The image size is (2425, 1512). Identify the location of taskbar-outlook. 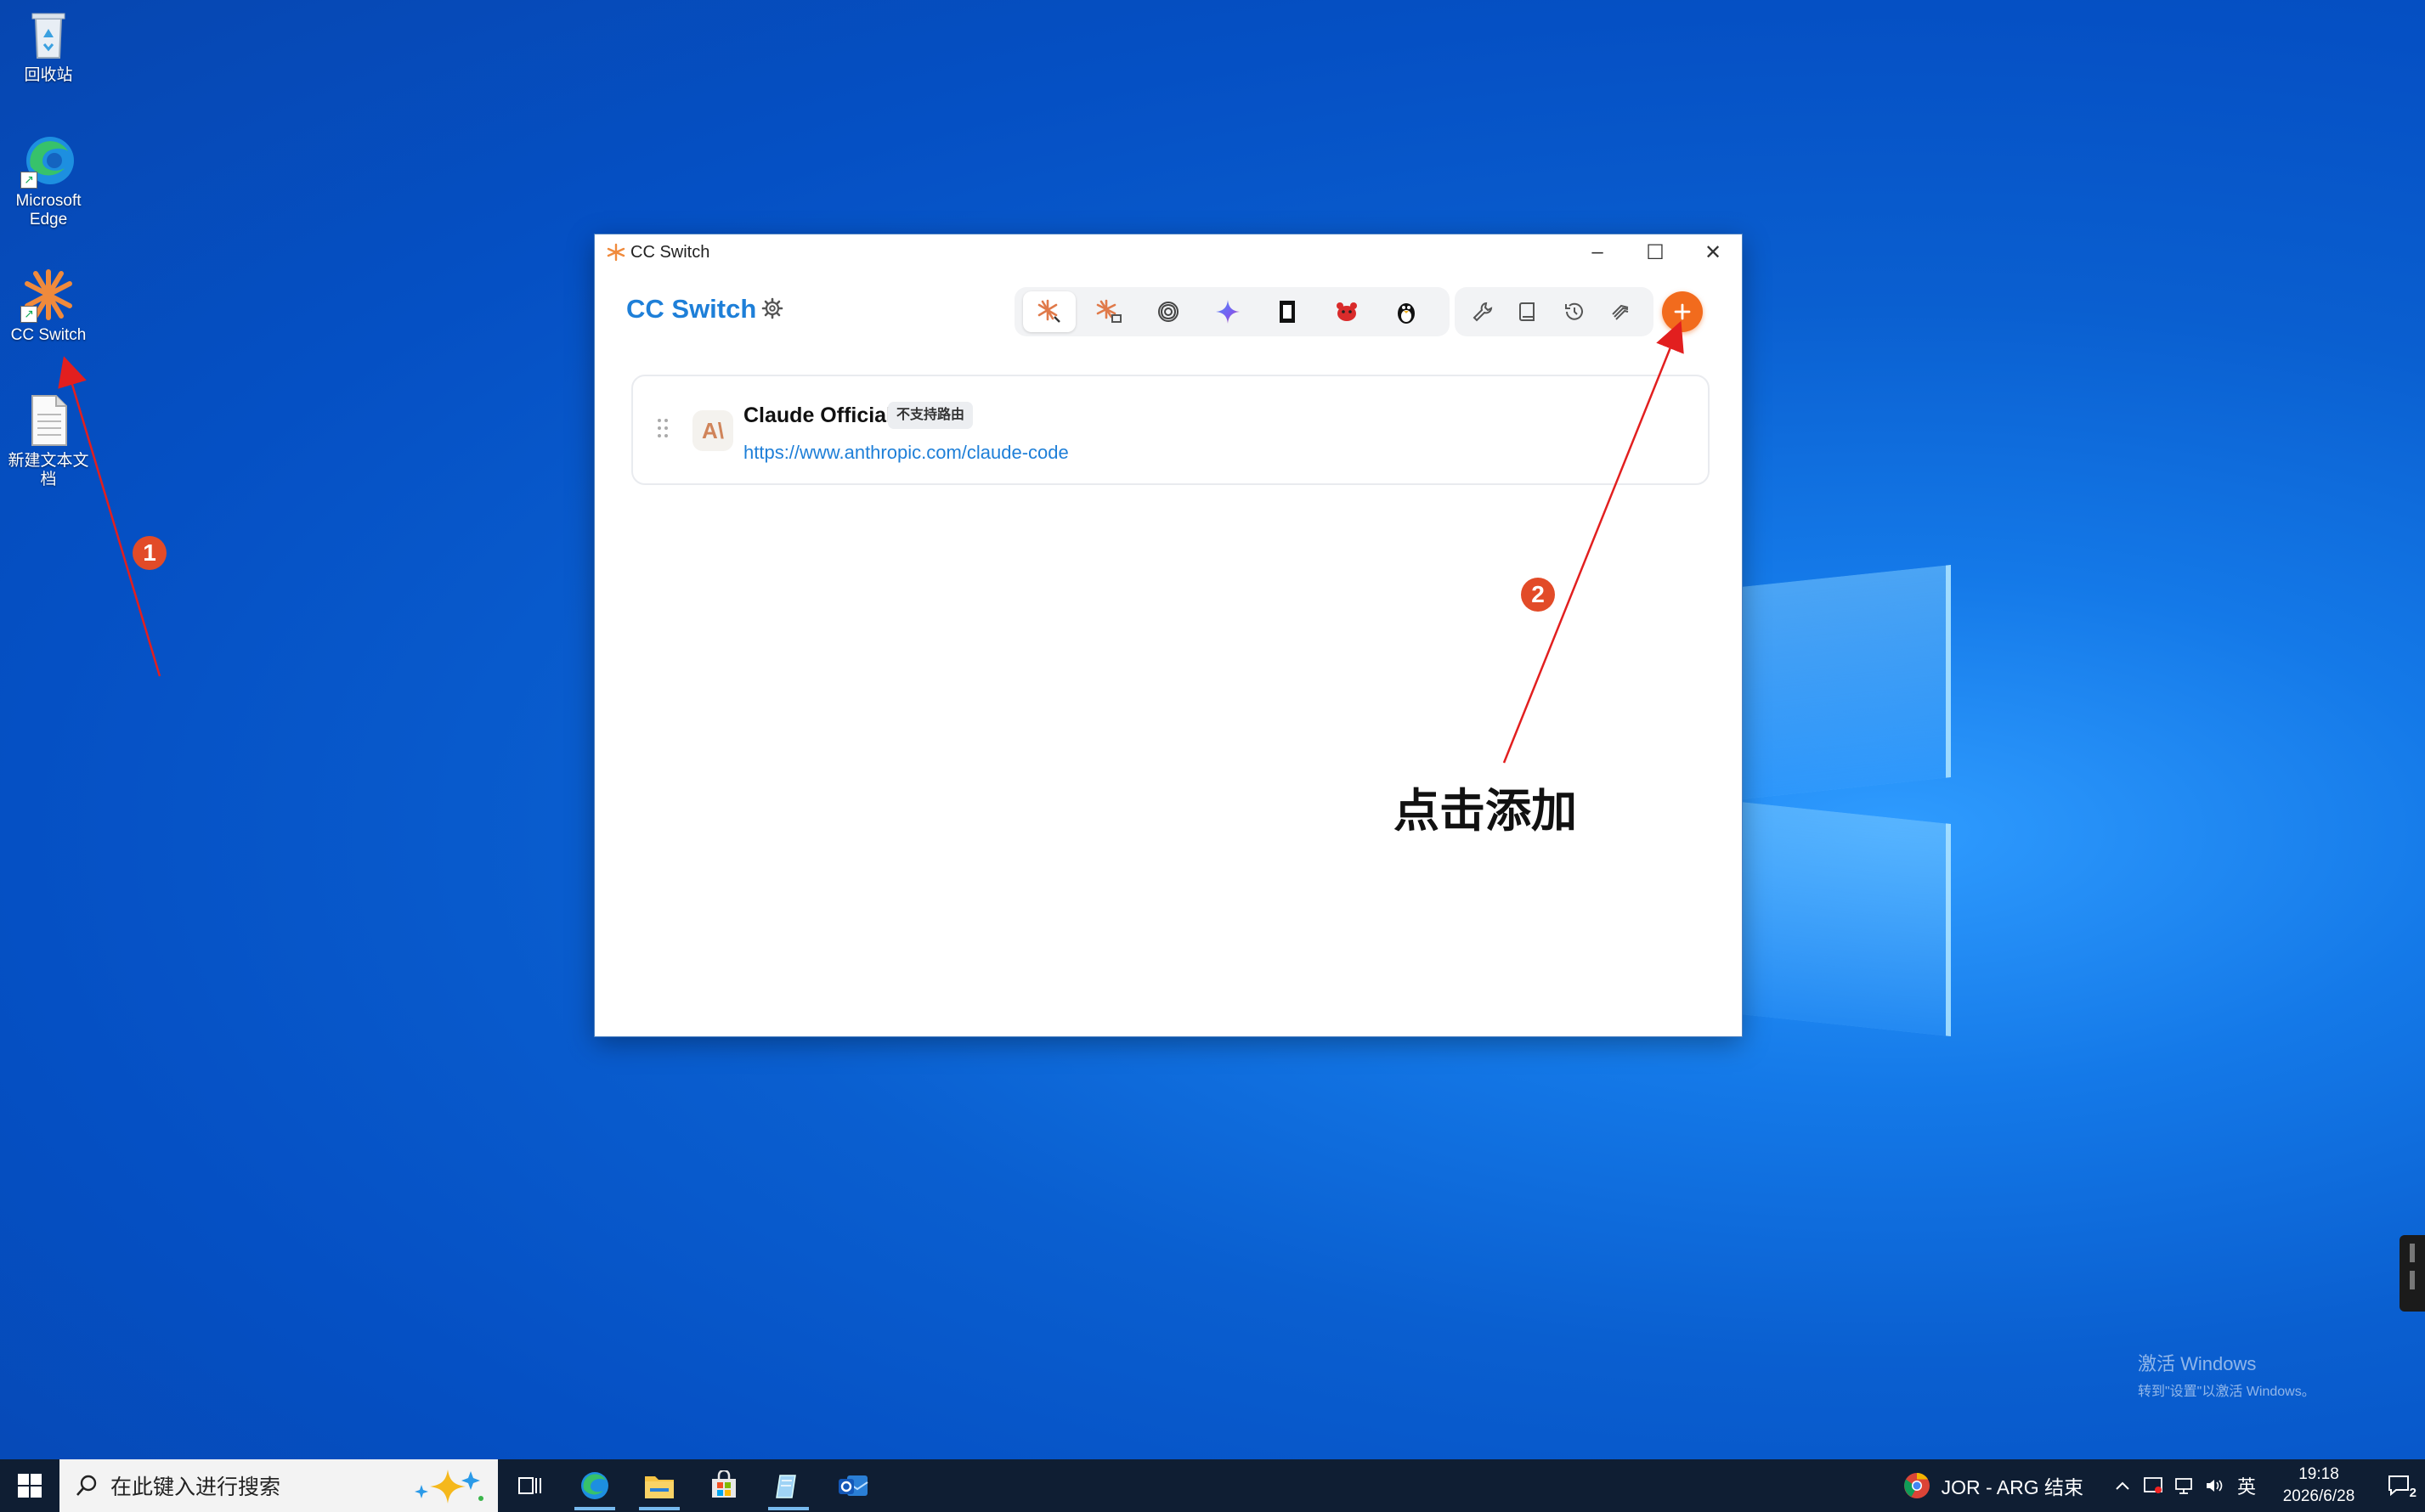
(853, 1485).